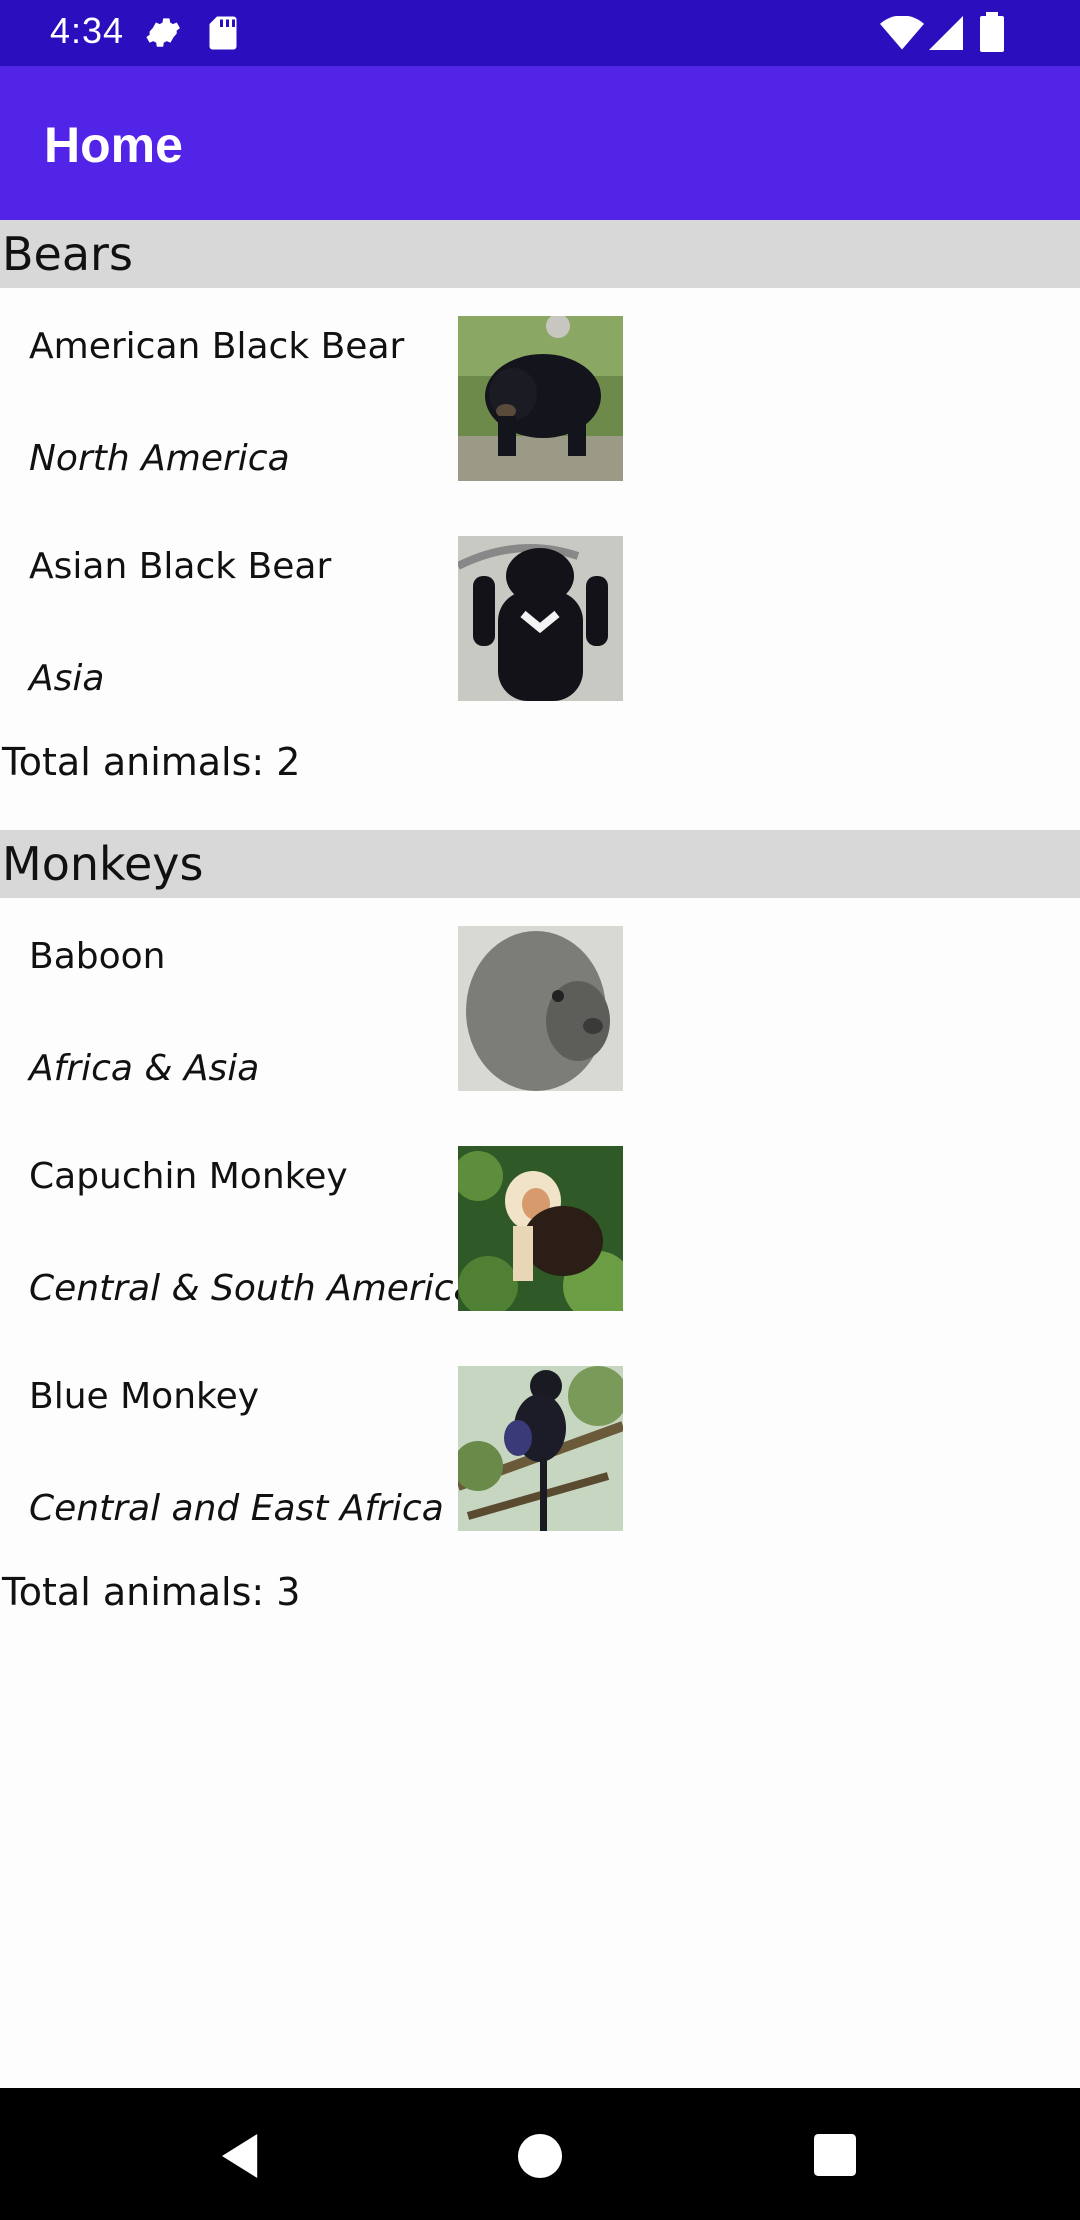 The height and width of the screenshot is (2220, 1080). I want to click on asian-black-bear-photo, so click(540, 618).